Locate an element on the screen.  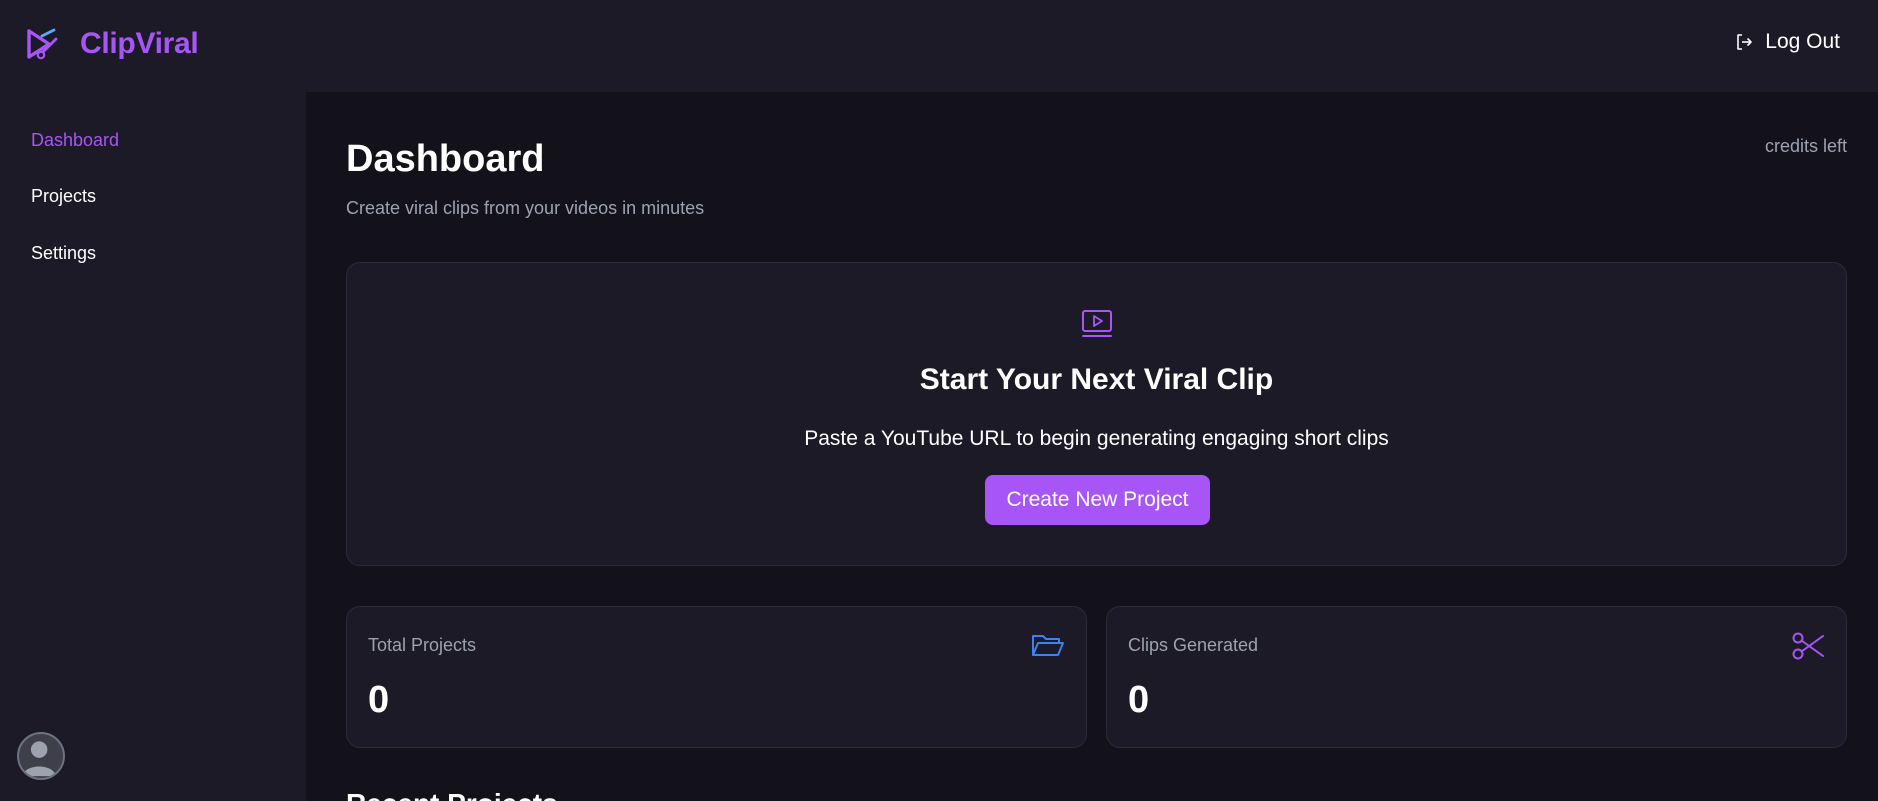
stat-card-total-projects: Total Projects 0 is located at coordinates (716, 677).